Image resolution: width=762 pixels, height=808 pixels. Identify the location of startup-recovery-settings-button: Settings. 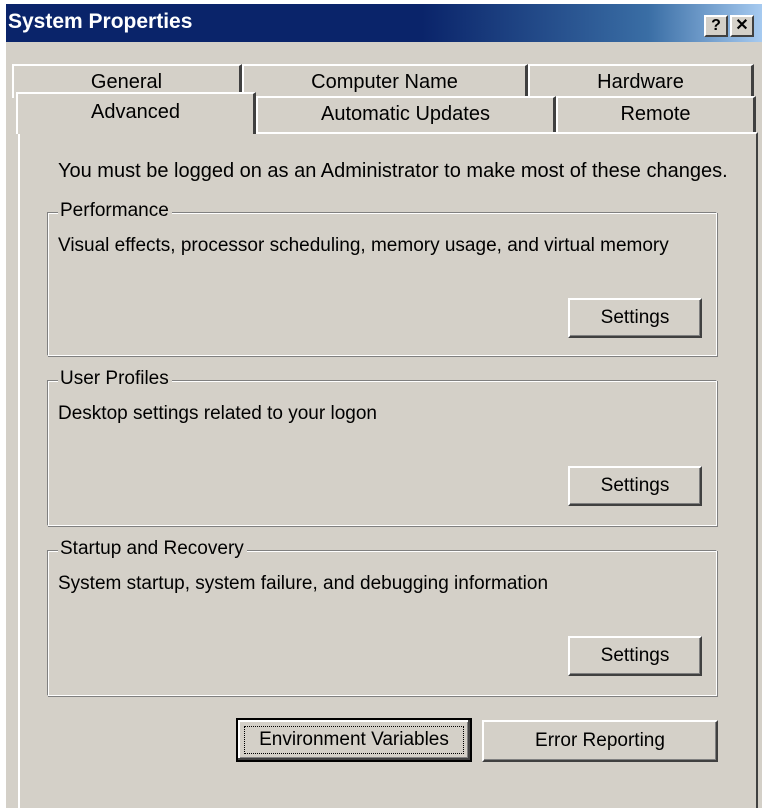
(635, 656).